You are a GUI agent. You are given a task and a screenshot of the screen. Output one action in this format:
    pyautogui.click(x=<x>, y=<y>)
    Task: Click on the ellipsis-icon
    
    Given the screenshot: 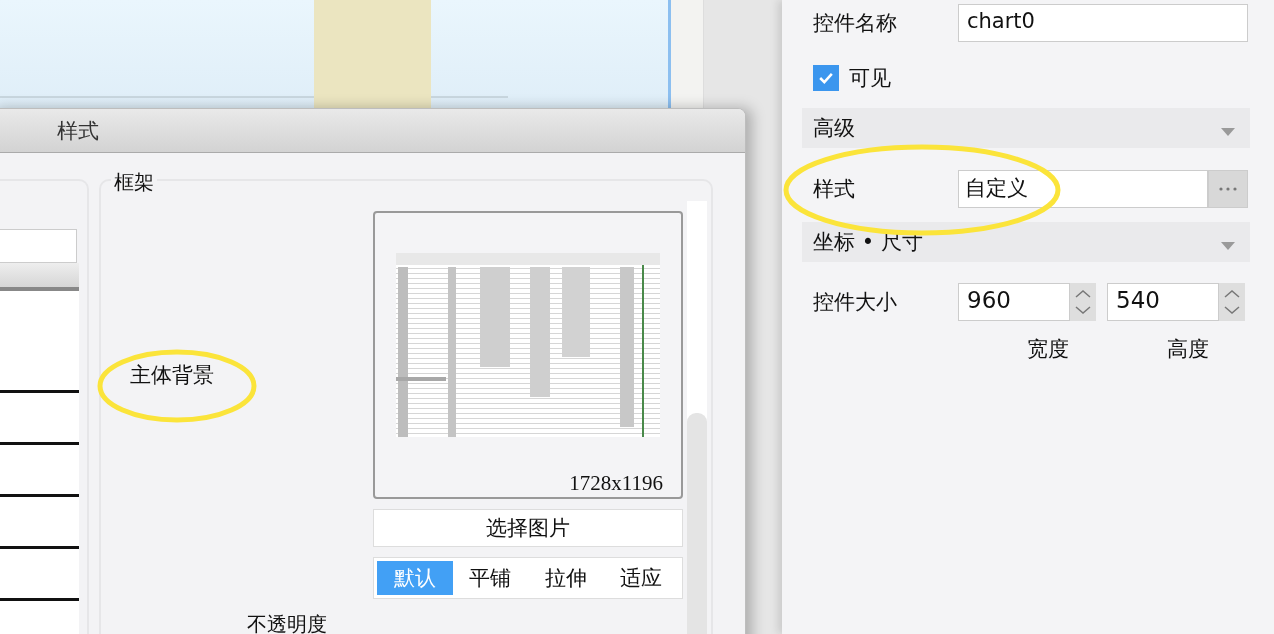 What is the action you would take?
    pyautogui.click(x=1228, y=189)
    